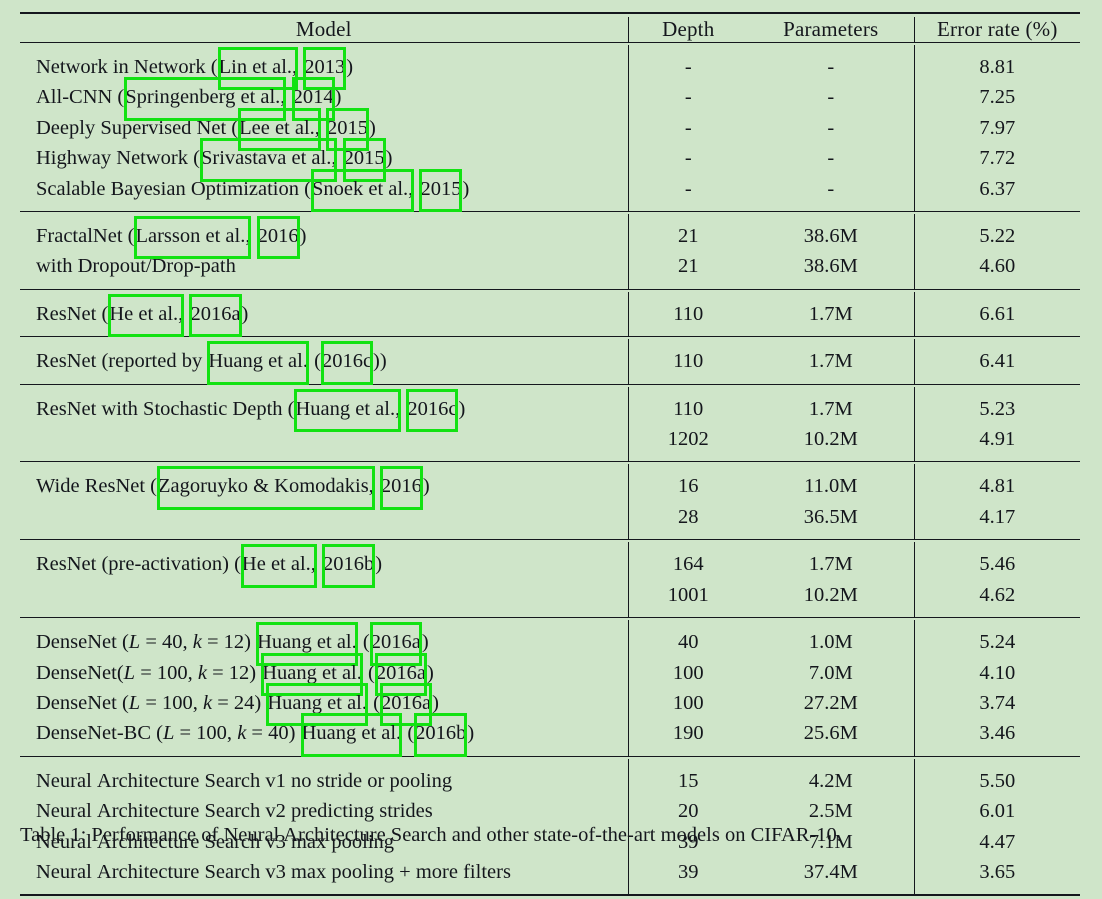  I want to click on citation-annotation-box: Zagoruyko & Komodakis,, so click(266, 488).